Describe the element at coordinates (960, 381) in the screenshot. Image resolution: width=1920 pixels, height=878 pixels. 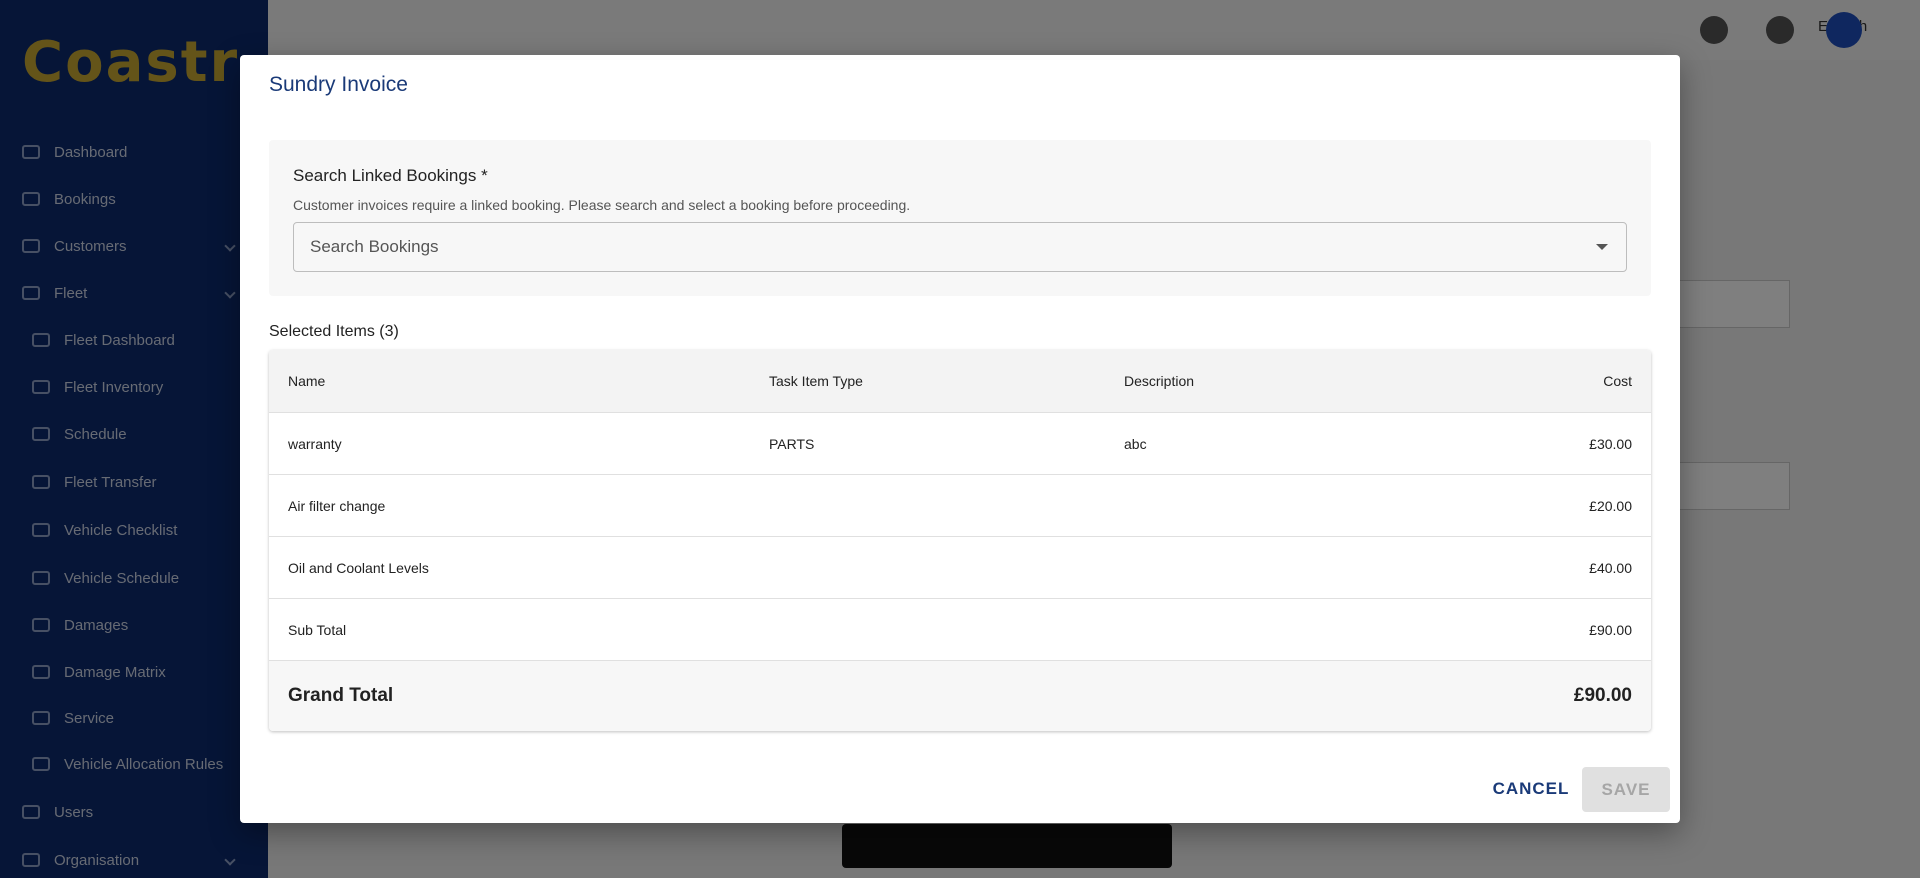
I see `table-header: Name Task Item Type Description Cost` at that location.